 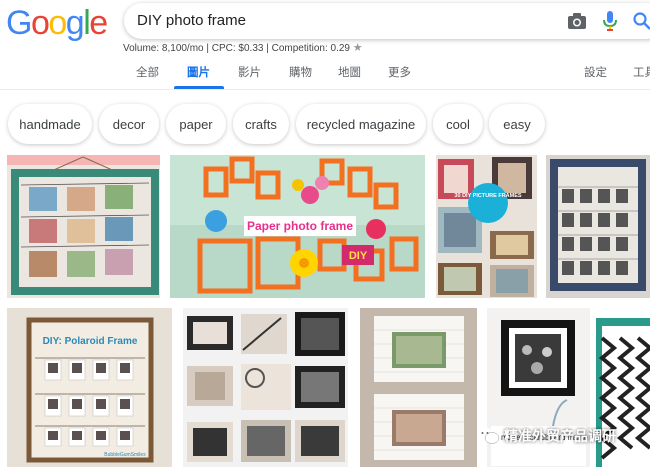 What do you see at coordinates (399, 72) in the screenshot?
I see `tab-more: 更多` at bounding box center [399, 72].